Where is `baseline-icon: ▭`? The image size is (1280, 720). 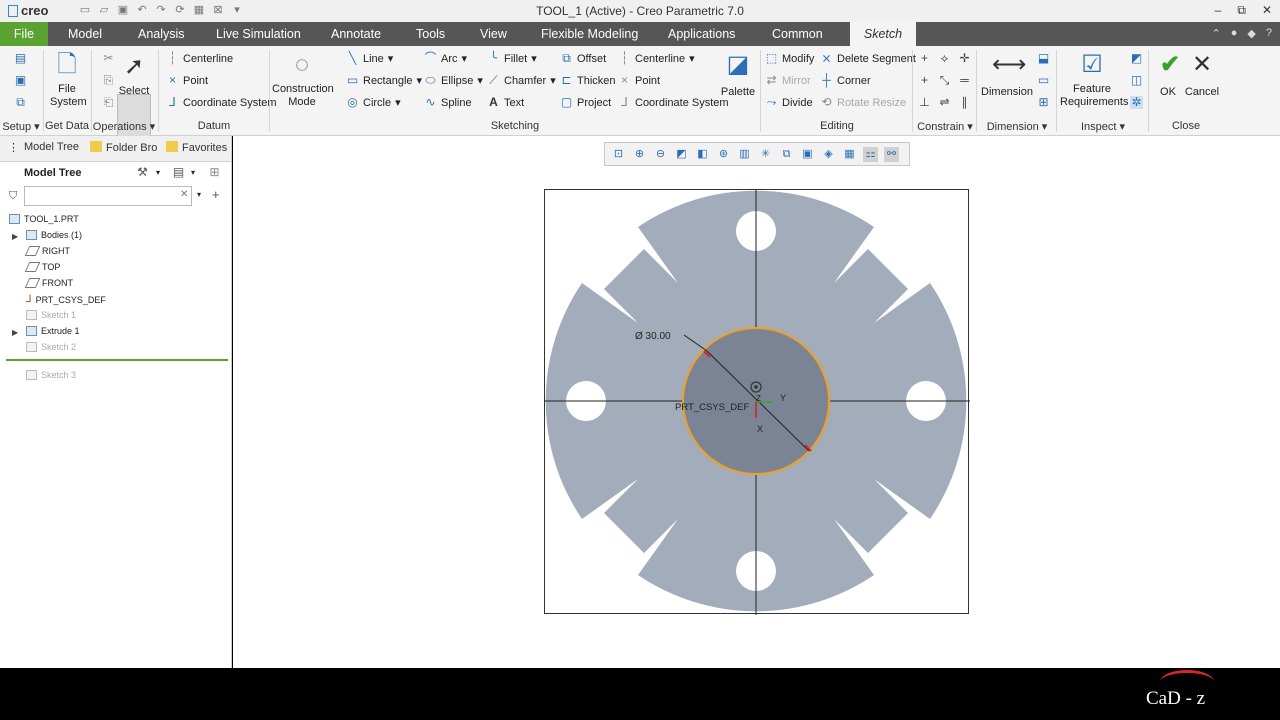 baseline-icon: ▭ is located at coordinates (1043, 80).